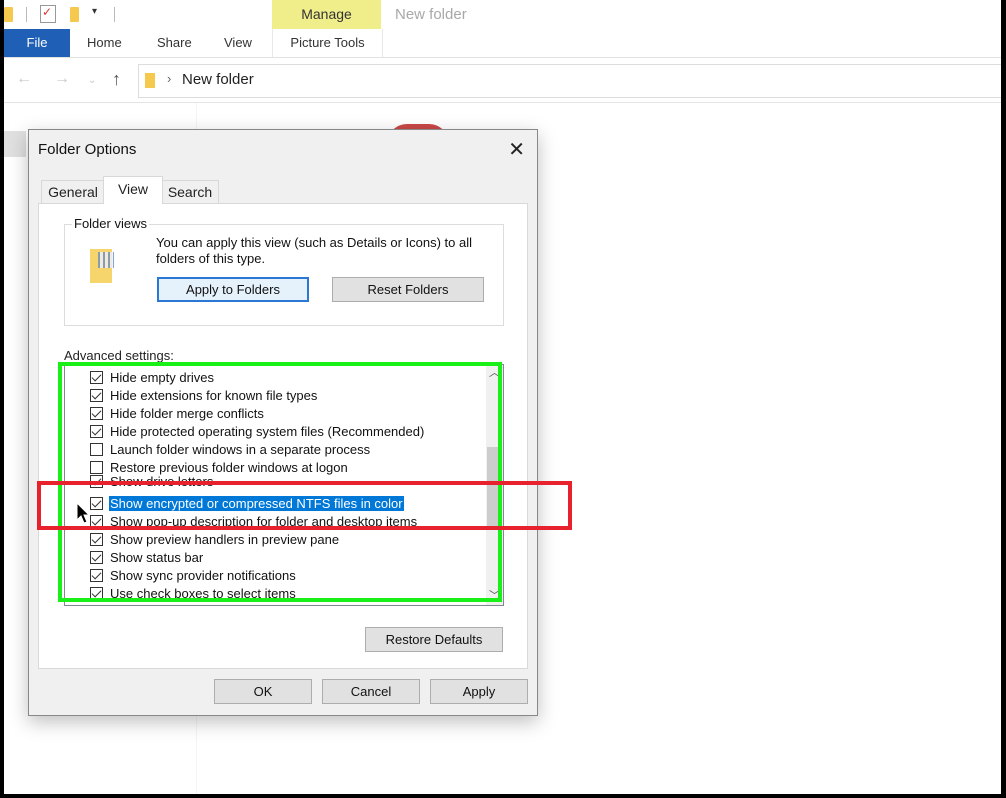 This screenshot has width=1006, height=798. Describe the element at coordinates (224, 539) in the screenshot. I see `settings-item-label: Show preview handlers in preview pane` at that location.